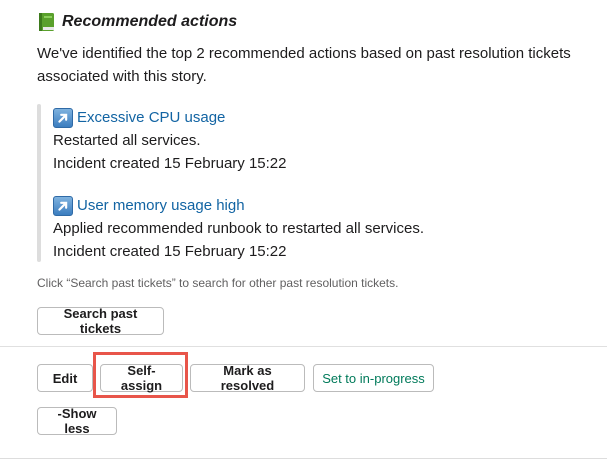  What do you see at coordinates (100, 321) in the screenshot?
I see `search-past-tickets-button: Search past tickets` at bounding box center [100, 321].